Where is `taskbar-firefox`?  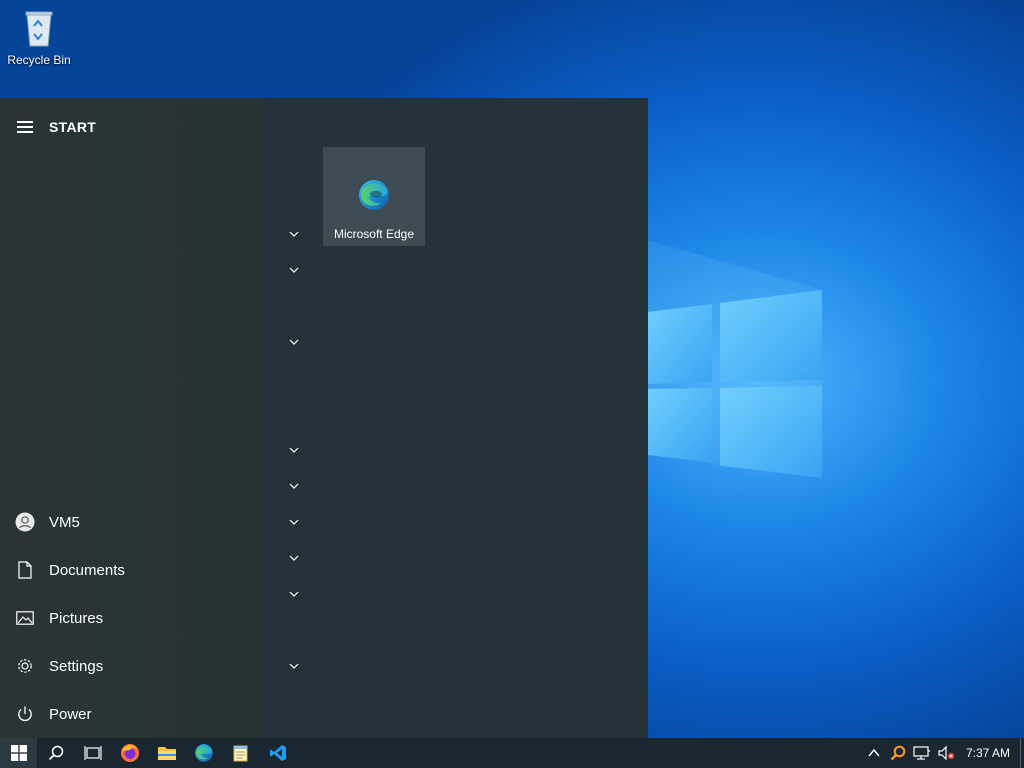 taskbar-firefox is located at coordinates (129, 753).